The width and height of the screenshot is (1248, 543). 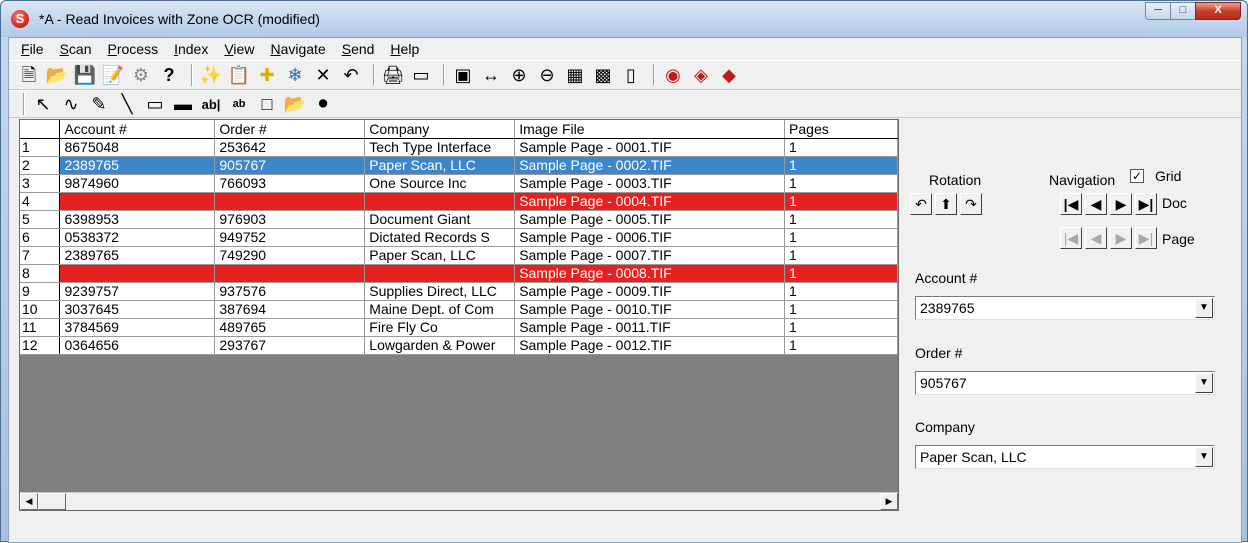 I want to click on horizontal-scrollbar: ◀ ▶, so click(x=459, y=501).